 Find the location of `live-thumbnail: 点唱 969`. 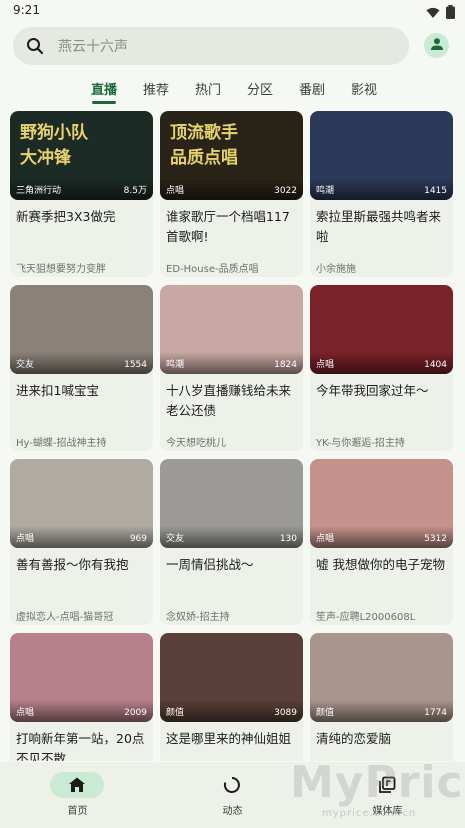

live-thumbnail: 点唱 969 is located at coordinates (81, 503).